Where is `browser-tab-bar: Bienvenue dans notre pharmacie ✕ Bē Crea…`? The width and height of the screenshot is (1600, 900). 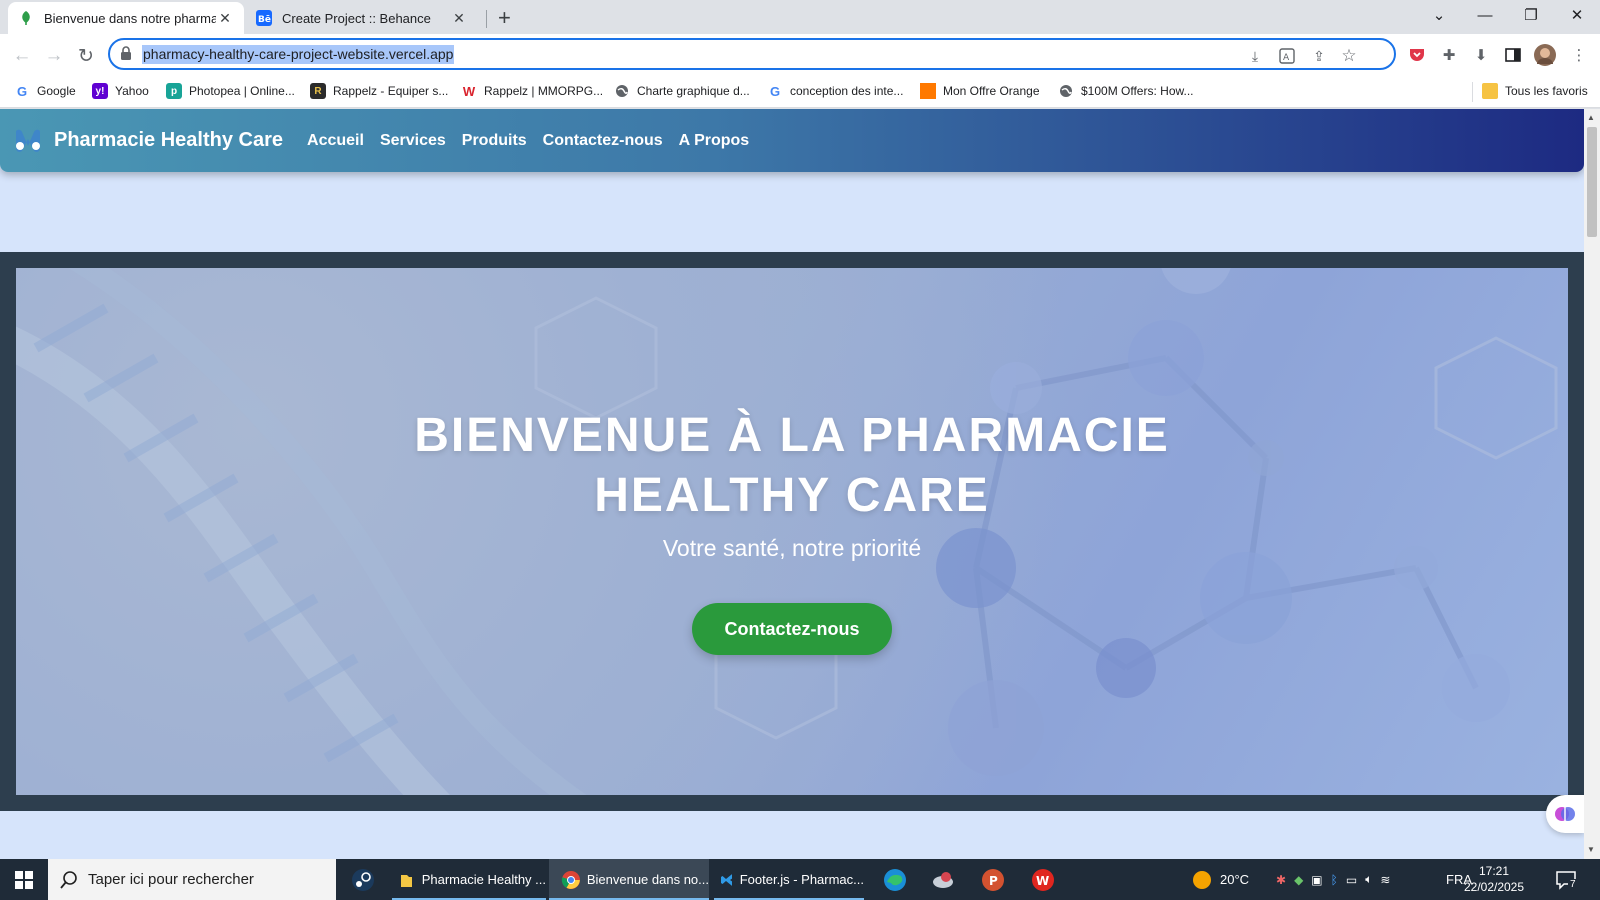
browser-tab-bar: Bienvenue dans notre pharmacie ✕ Bē Crea… is located at coordinates (800, 17).